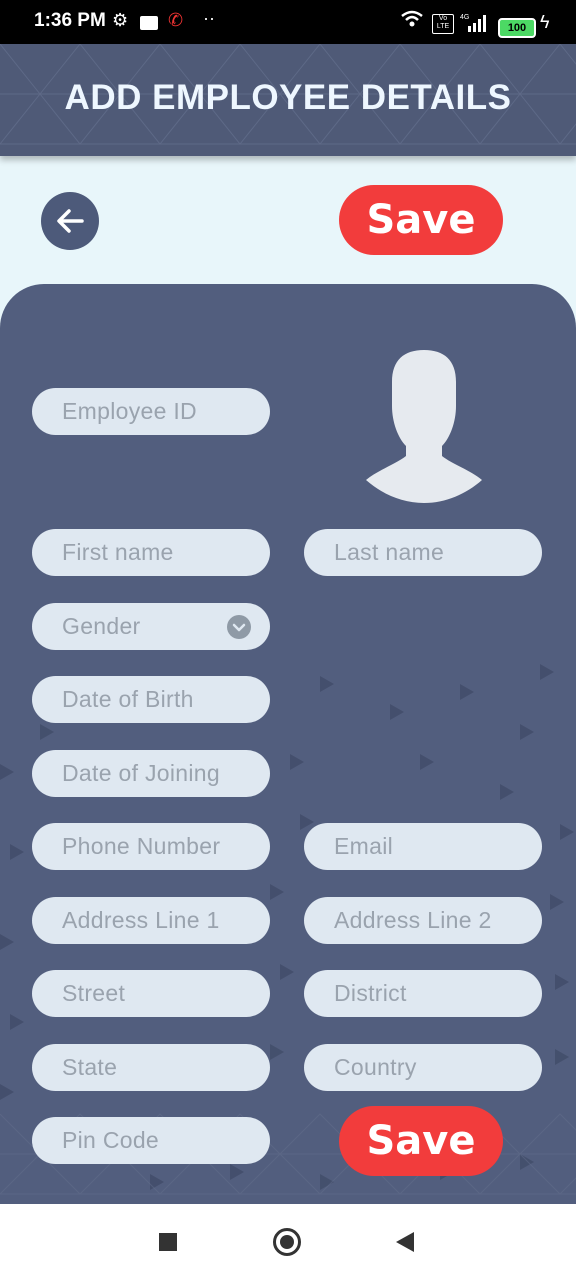  I want to click on system-nav-bar, so click(288, 1242).